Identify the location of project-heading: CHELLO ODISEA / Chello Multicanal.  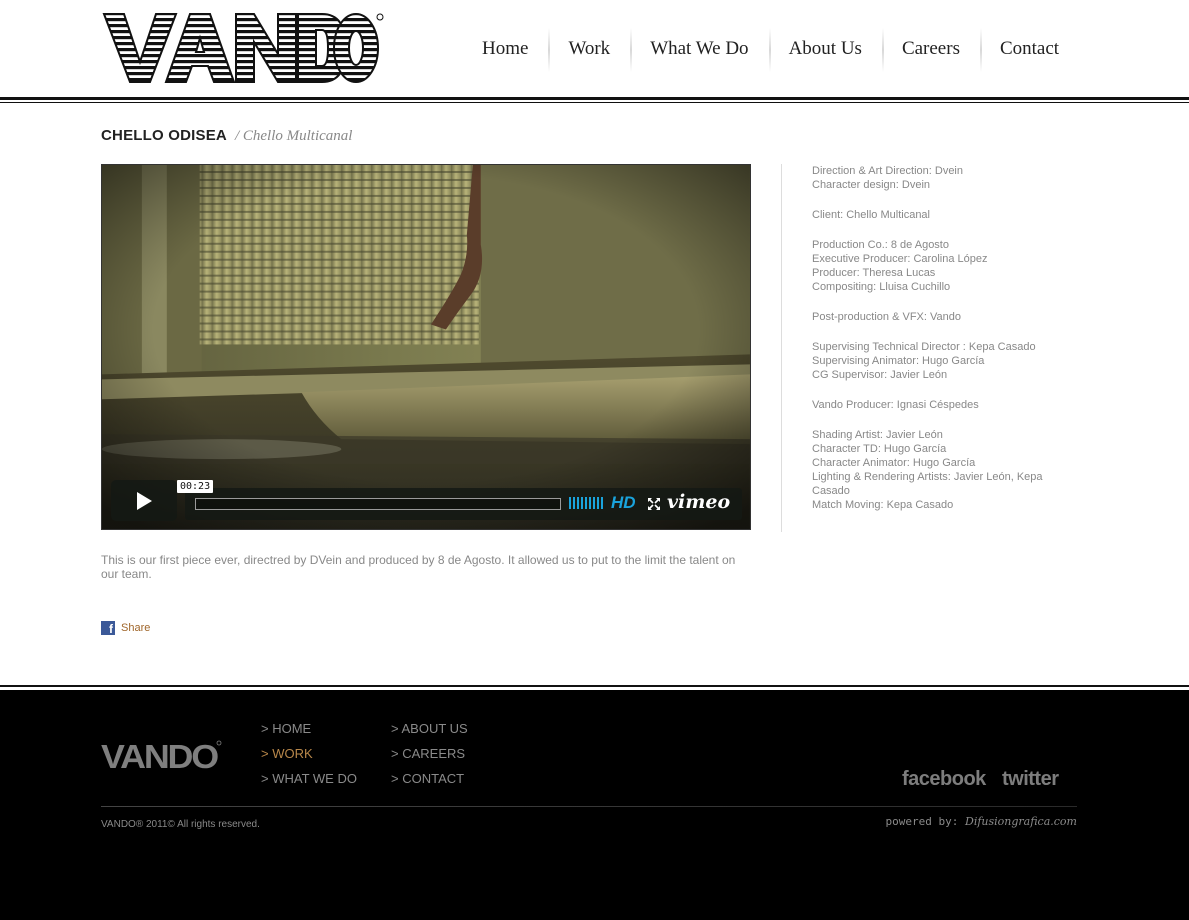
(226, 136).